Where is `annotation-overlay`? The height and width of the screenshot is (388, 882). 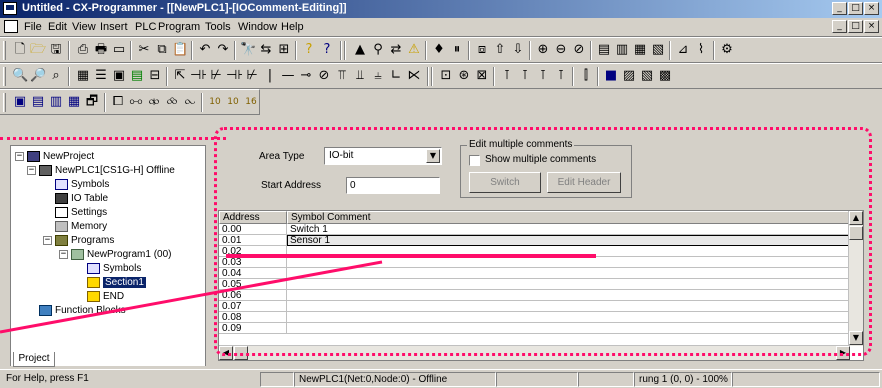 annotation-overlay is located at coordinates (298, 294).